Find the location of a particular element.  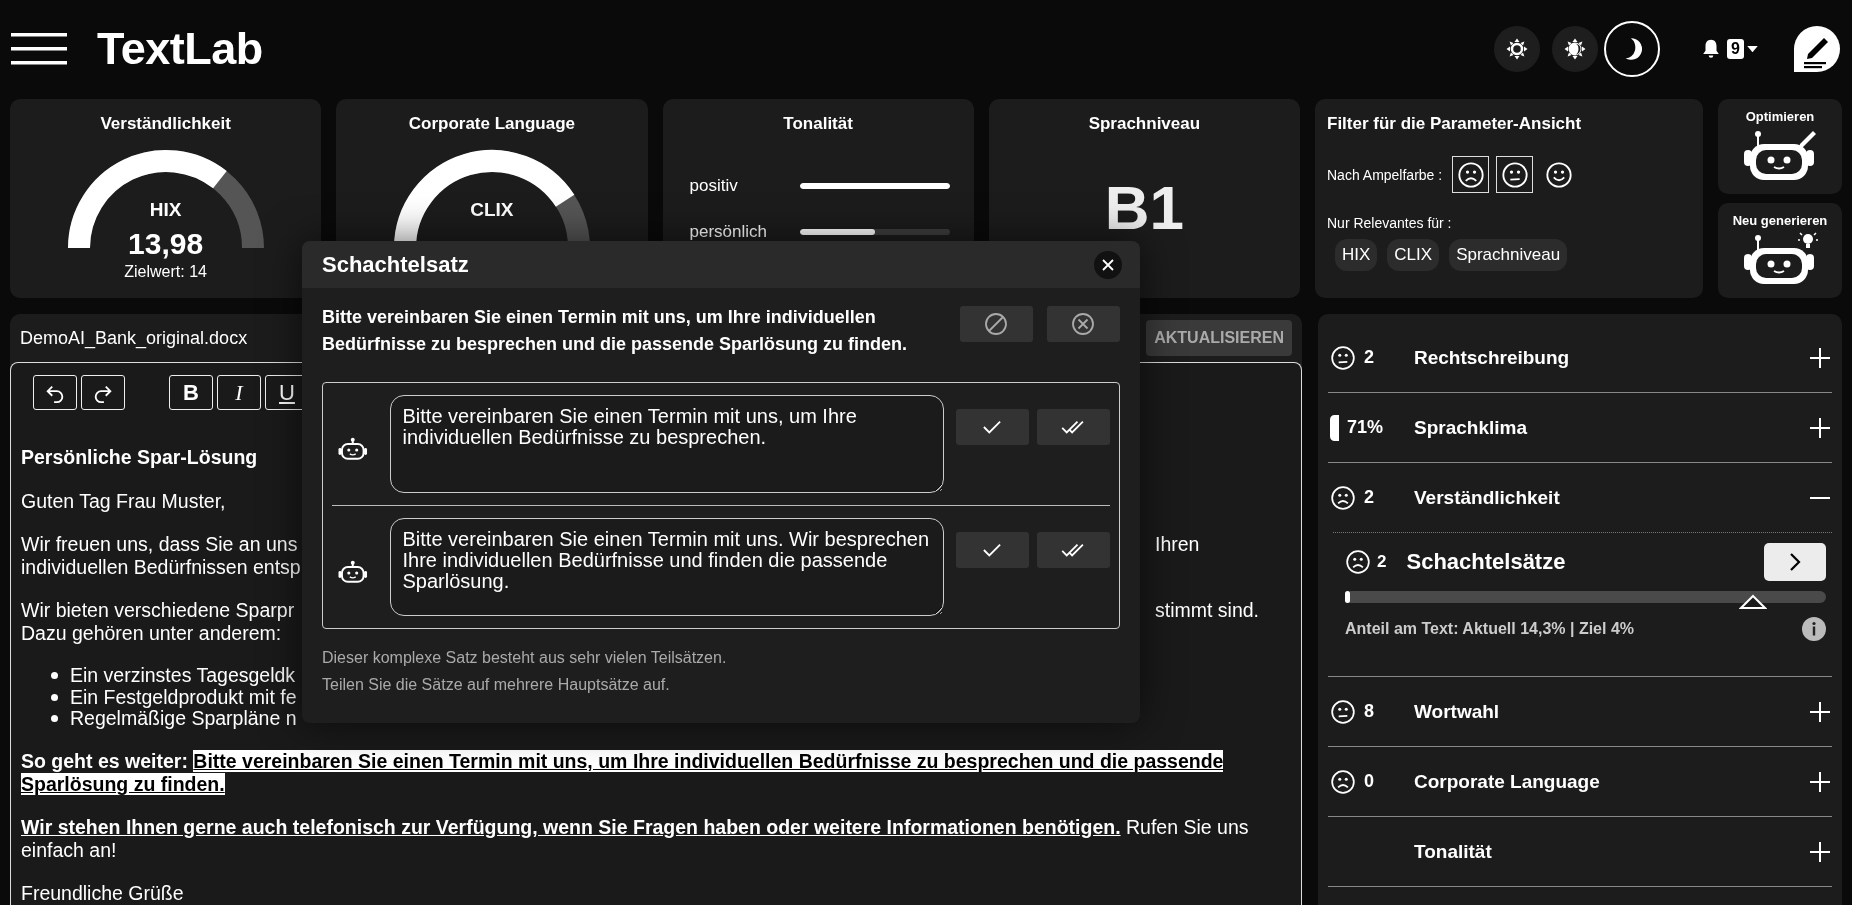

issue-count: 8 is located at coordinates (1369, 711).